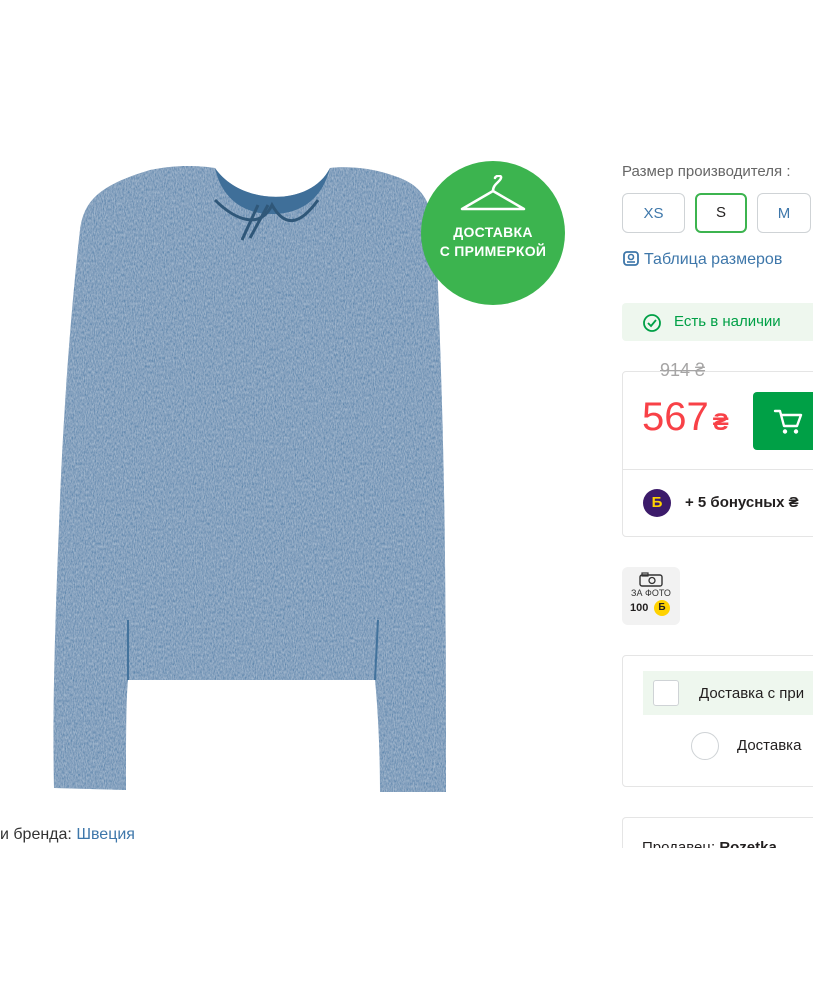 The image size is (813, 1000). Describe the element at coordinates (752, 693) in the screenshot. I see `delivery-option-1-text: Доставка с при` at that location.